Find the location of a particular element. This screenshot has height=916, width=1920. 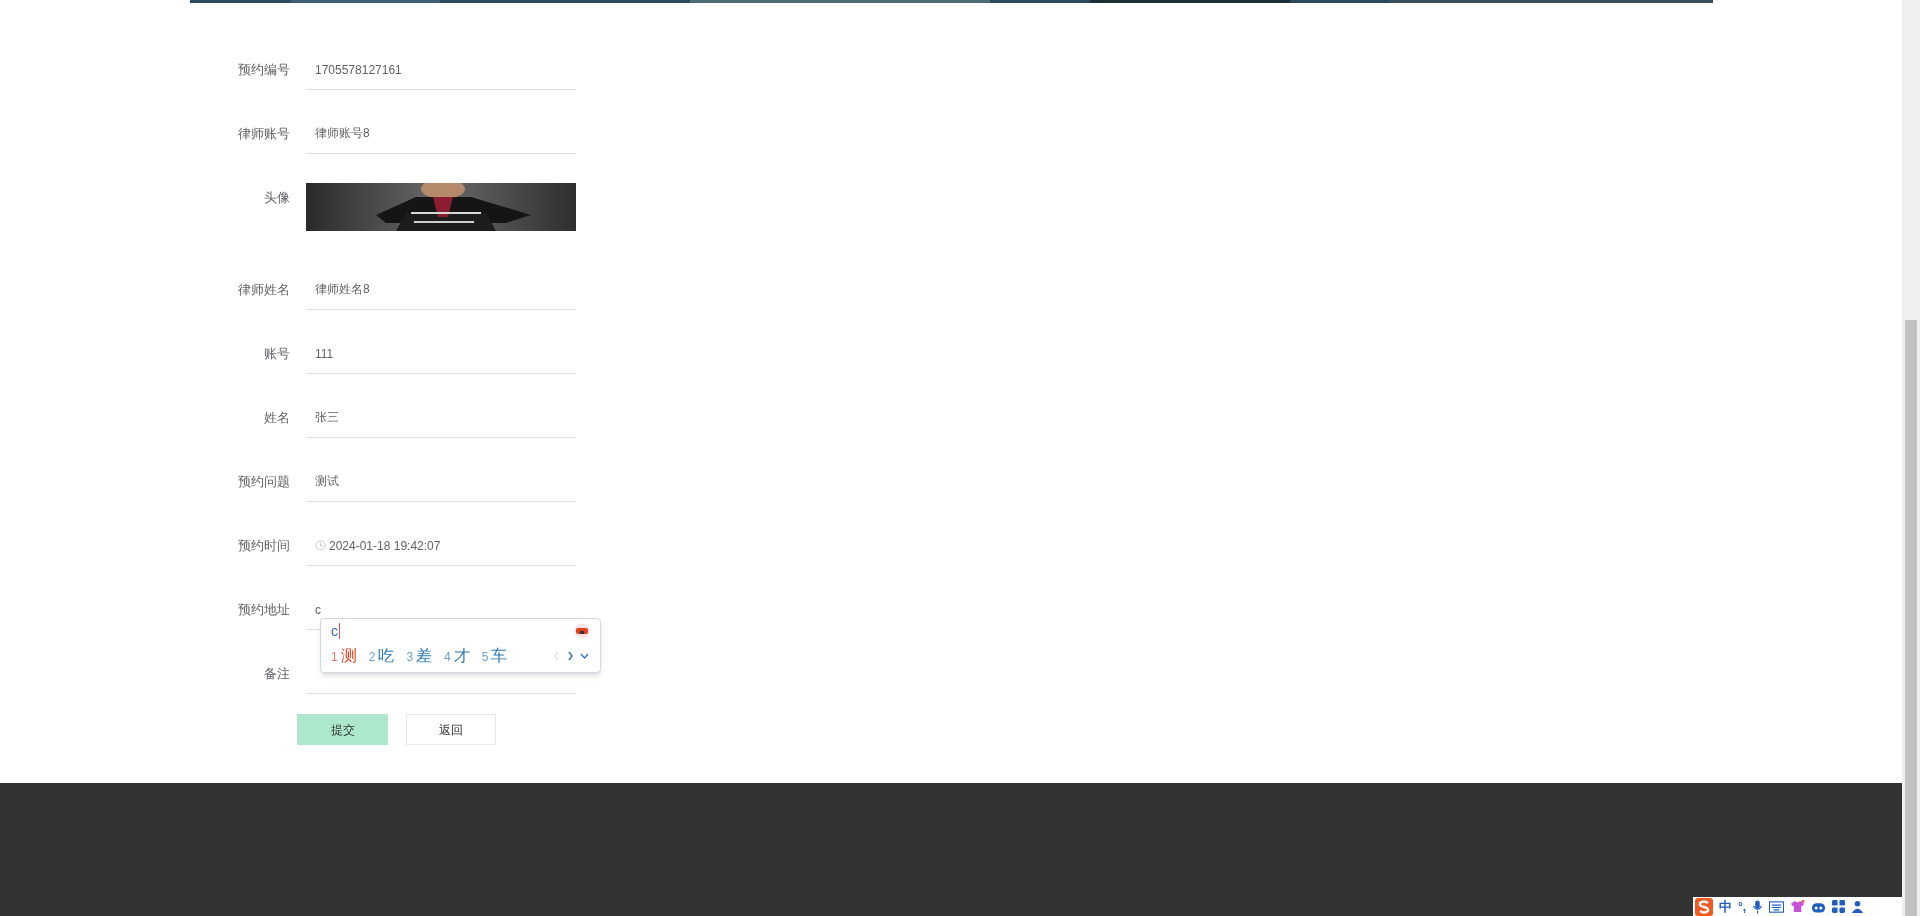

input-field: 1705578127161 is located at coordinates (441, 70).